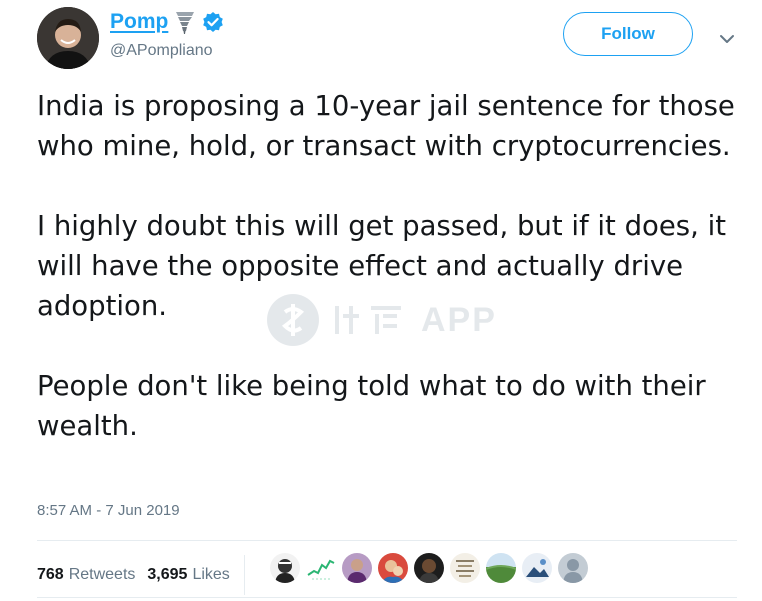 The height and width of the screenshot is (601, 762). I want to click on author-name-row: Pomp, so click(167, 22).